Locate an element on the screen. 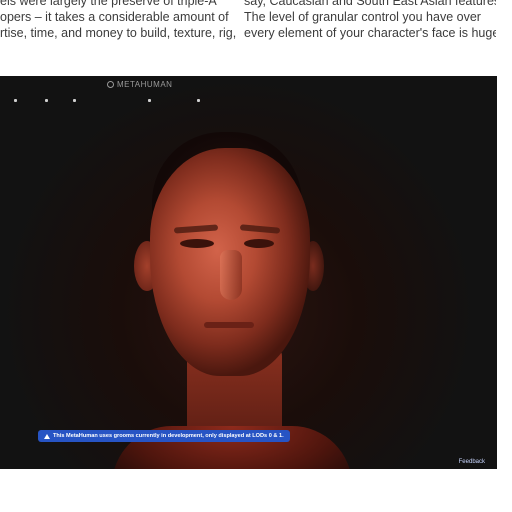 The width and height of the screenshot is (512, 512). feedback-button: Feedback is located at coordinates (472, 462).